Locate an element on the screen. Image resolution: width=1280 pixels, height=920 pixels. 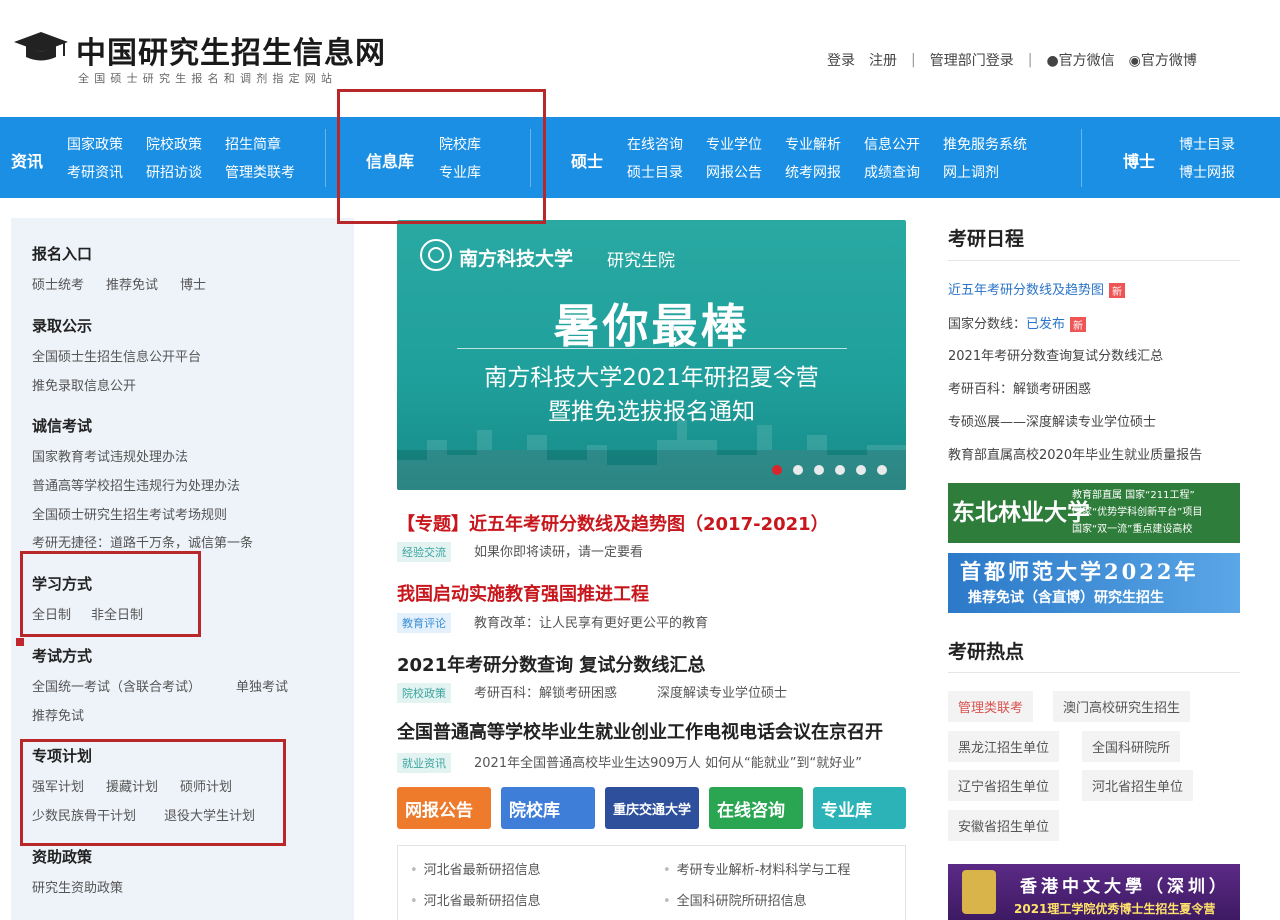
nav-link: 考研资讯 is located at coordinates (95, 172).